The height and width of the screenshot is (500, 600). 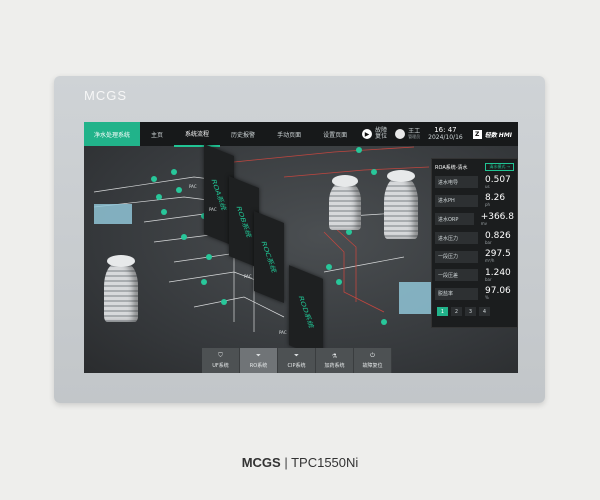 I want to click on pac-label-1: PAC, so click(x=193, y=186).